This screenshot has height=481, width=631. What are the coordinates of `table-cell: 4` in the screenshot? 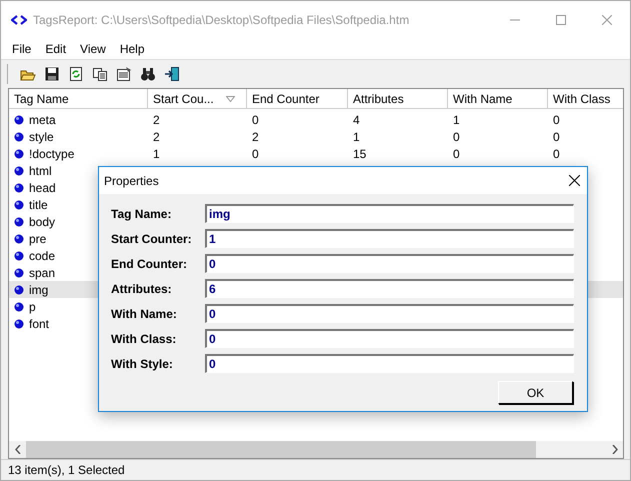 It's located at (356, 119).